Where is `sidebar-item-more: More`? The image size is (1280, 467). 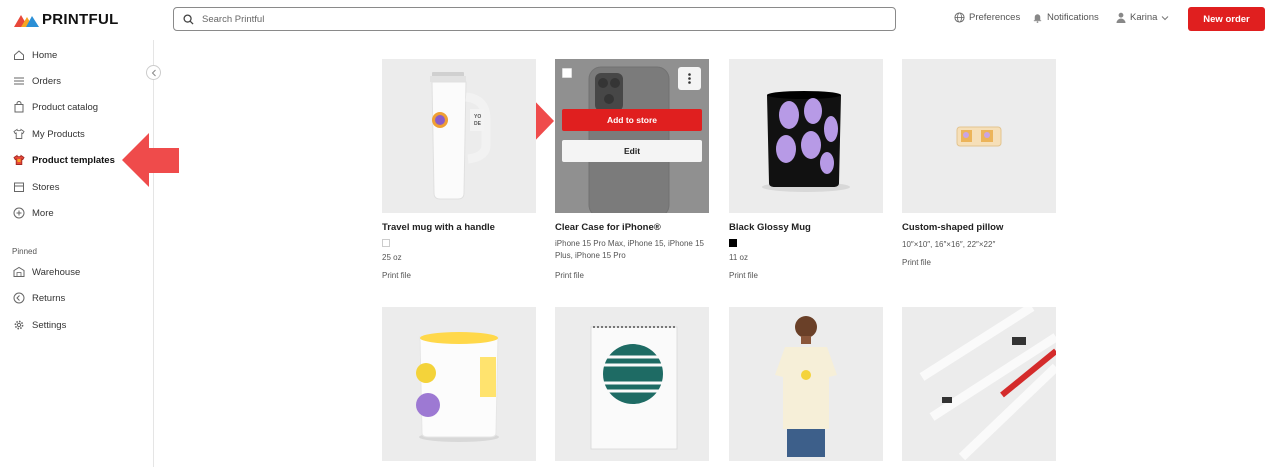
sidebar-item-more: More is located at coordinates (33, 213).